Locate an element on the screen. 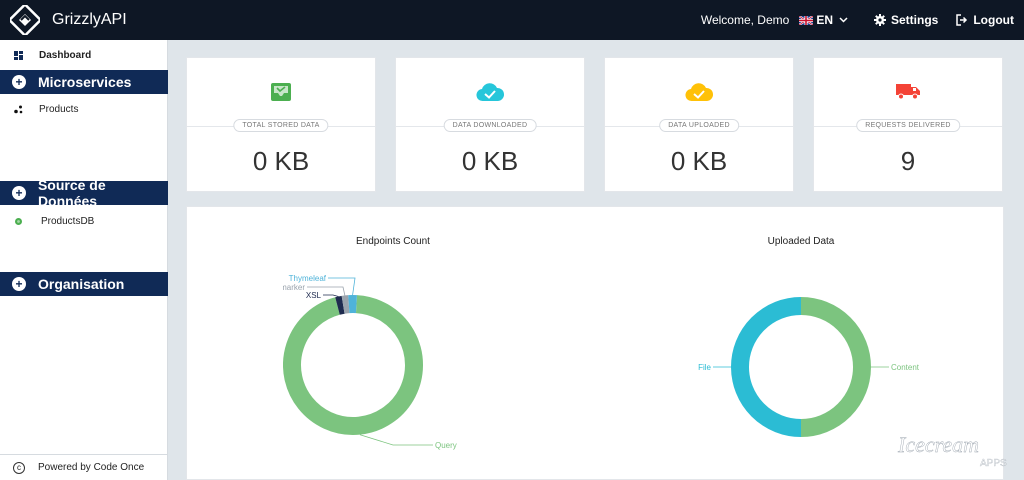 Image resolution: width=1024 pixels, height=480 pixels. endpoints-count-chart: Query XSLFreemarkerThymeleaf is located at coordinates (370, 362).